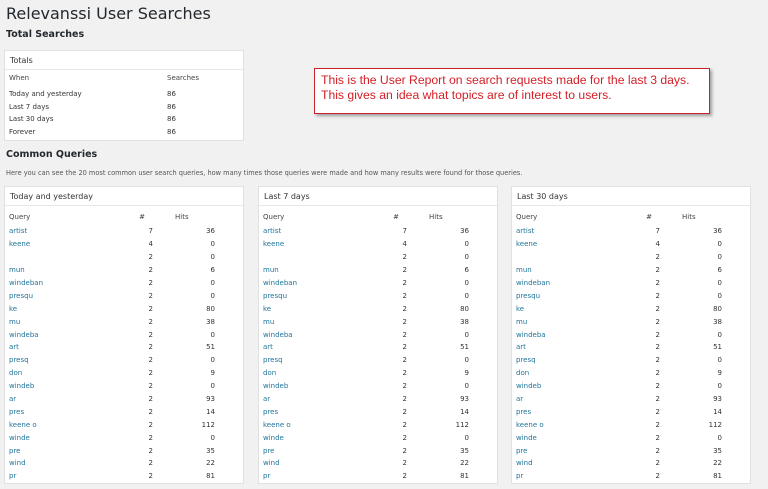 The height and width of the screenshot is (489, 768). I want to click on query-panel-title: Last 7 days, so click(378, 196).